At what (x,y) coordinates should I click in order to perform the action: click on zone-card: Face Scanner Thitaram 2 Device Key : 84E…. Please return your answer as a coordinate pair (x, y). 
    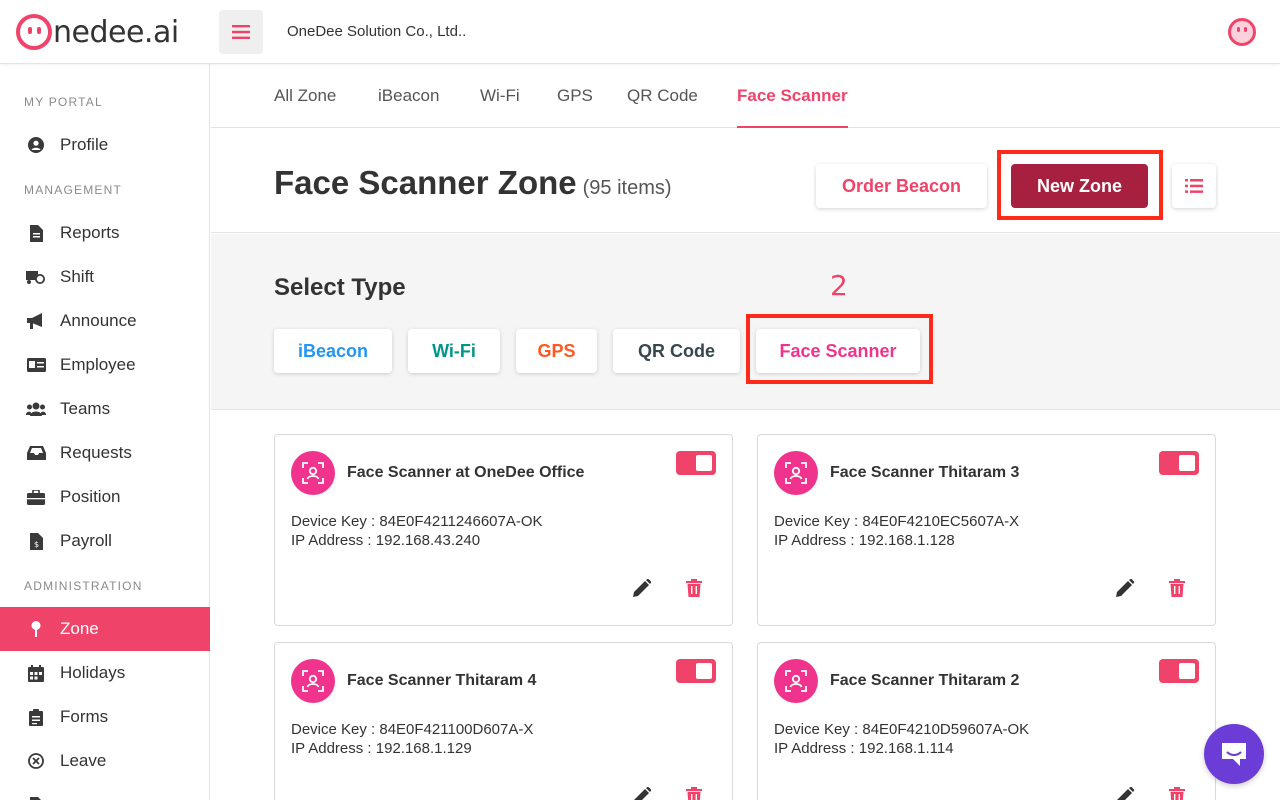
    Looking at the image, I should click on (986, 721).